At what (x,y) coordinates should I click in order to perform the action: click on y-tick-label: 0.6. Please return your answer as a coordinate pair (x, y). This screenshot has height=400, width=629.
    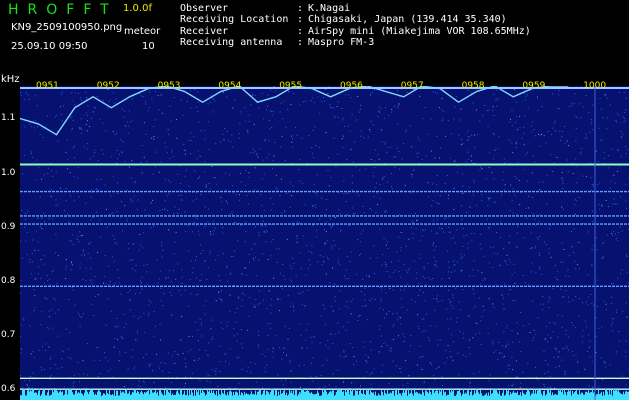
    Looking at the image, I should click on (8, 389).